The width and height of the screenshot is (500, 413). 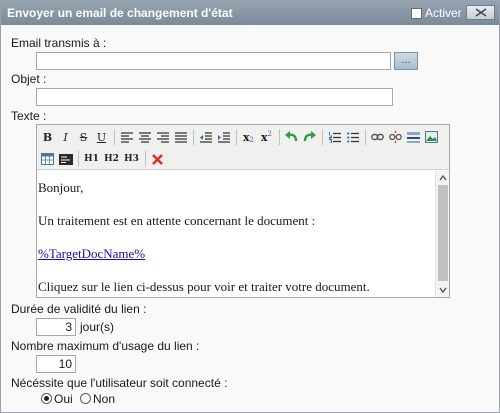 What do you see at coordinates (334, 137) in the screenshot?
I see `numbered-list-icon` at bounding box center [334, 137].